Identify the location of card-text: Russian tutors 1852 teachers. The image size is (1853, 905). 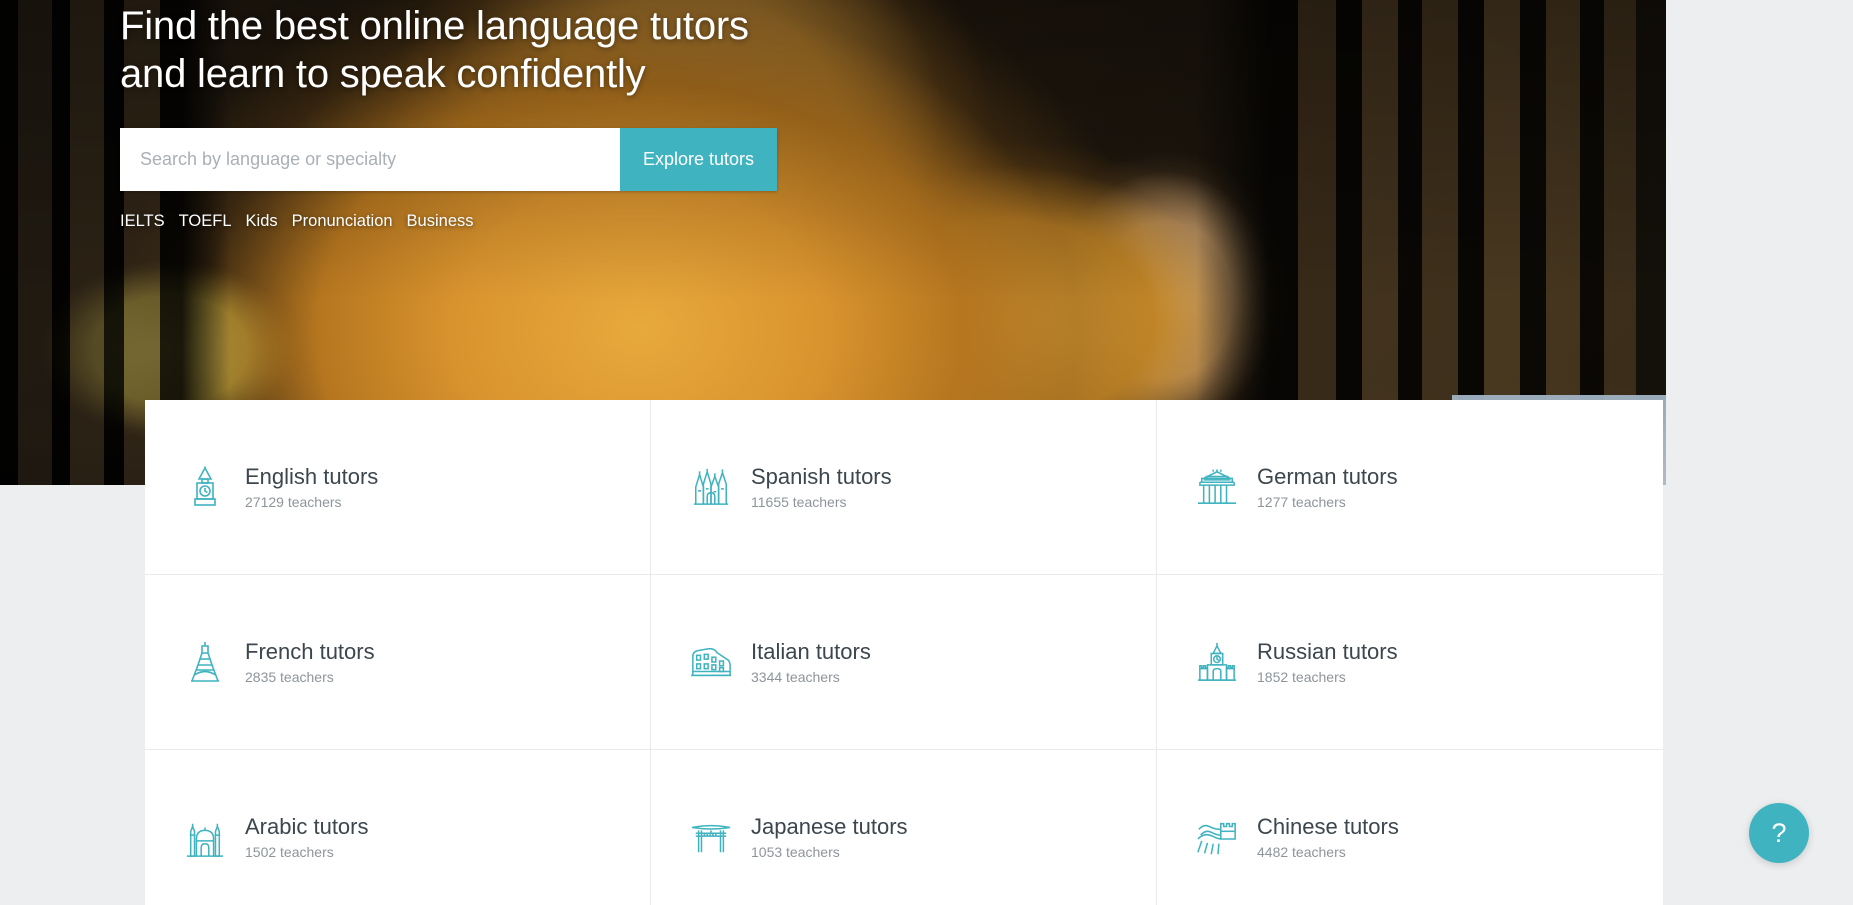
(1327, 662).